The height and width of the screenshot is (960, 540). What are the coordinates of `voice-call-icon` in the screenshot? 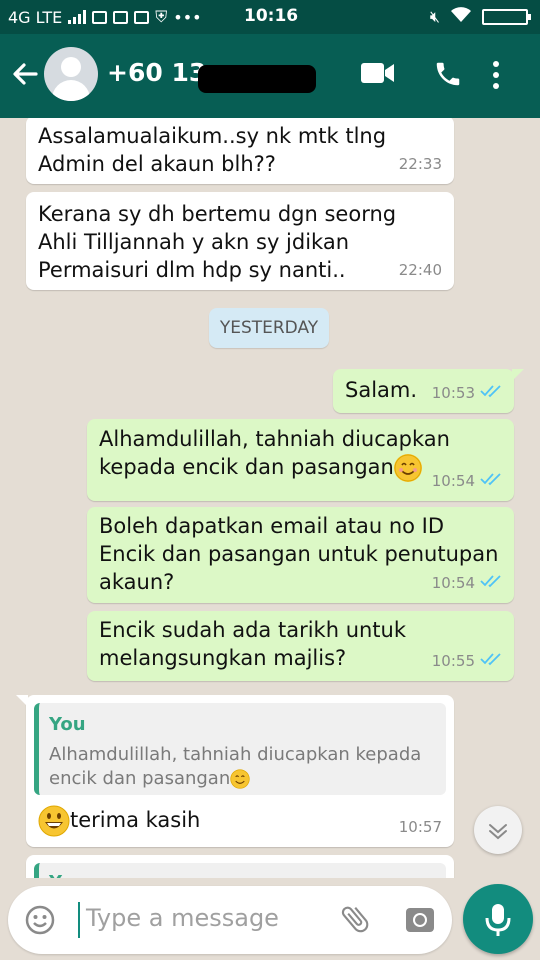 It's located at (448, 76).